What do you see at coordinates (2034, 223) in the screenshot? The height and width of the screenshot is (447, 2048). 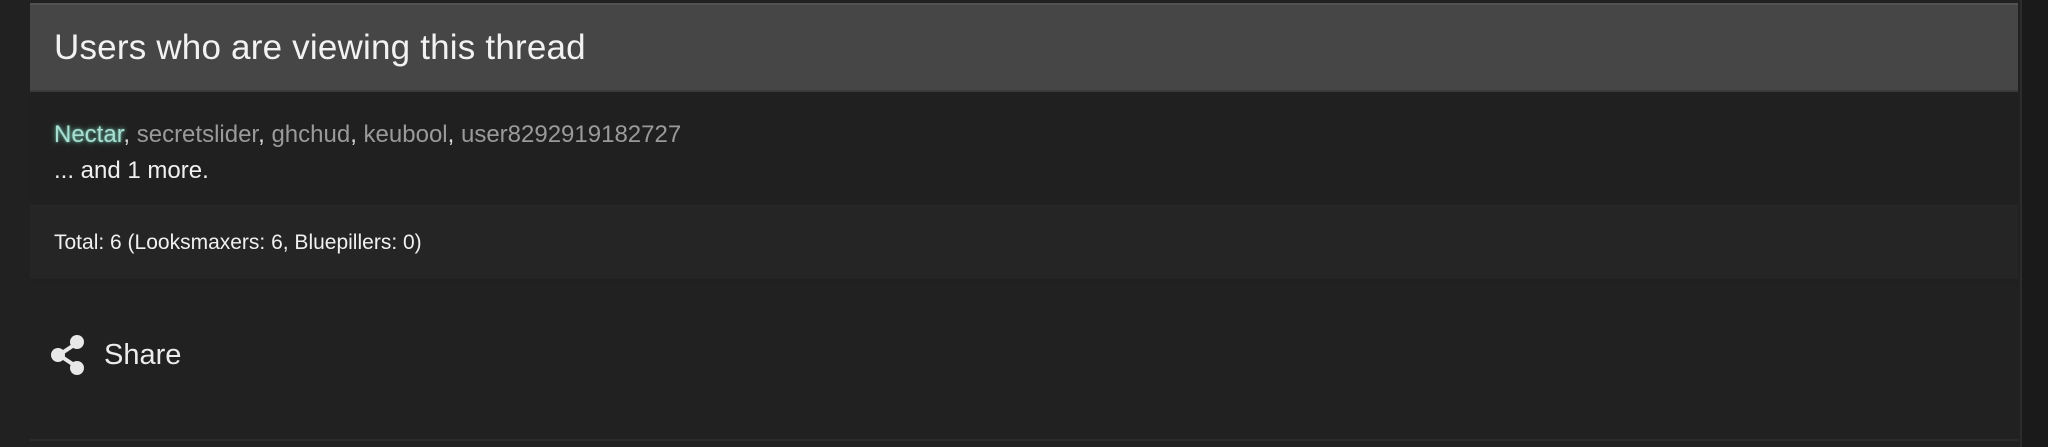 I see `window-edge` at bounding box center [2034, 223].